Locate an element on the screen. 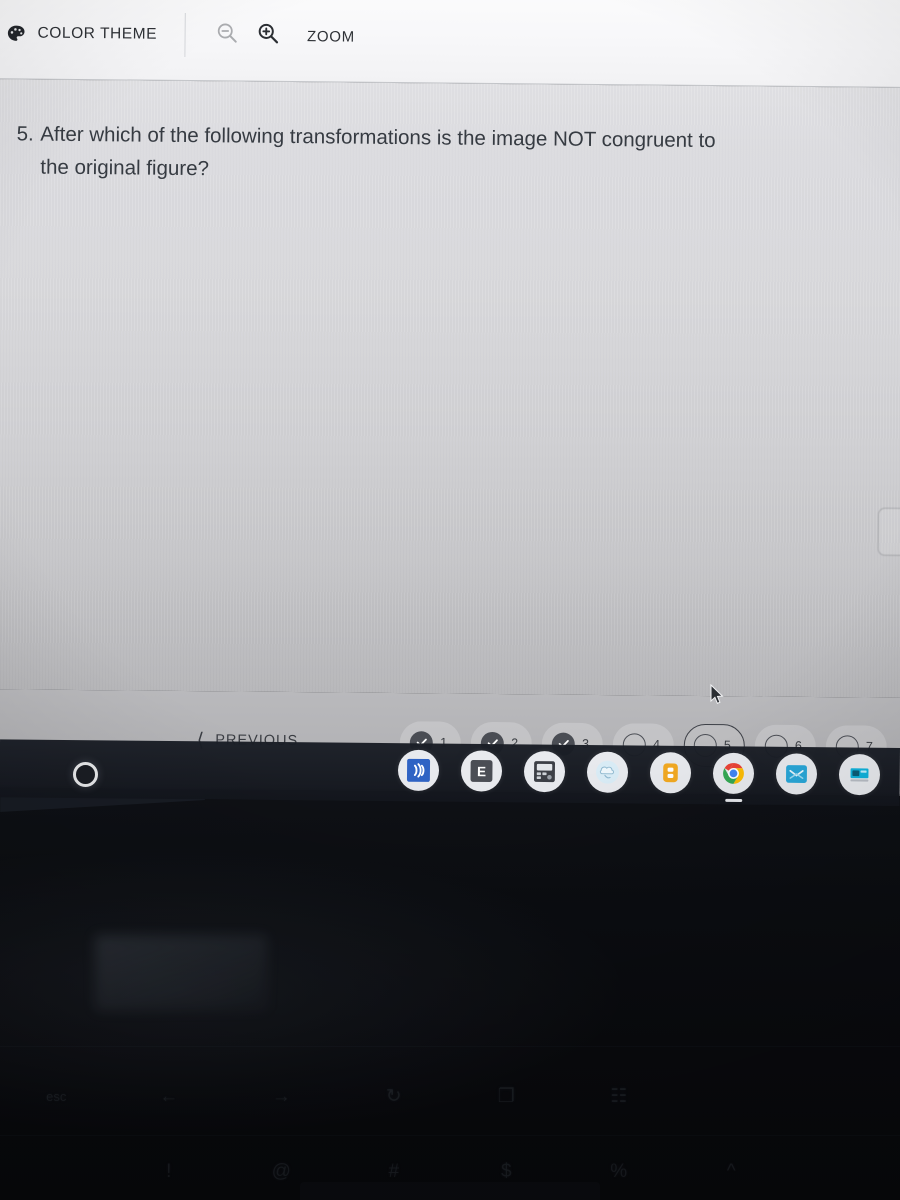  active-app-indicator is located at coordinates (733, 800).